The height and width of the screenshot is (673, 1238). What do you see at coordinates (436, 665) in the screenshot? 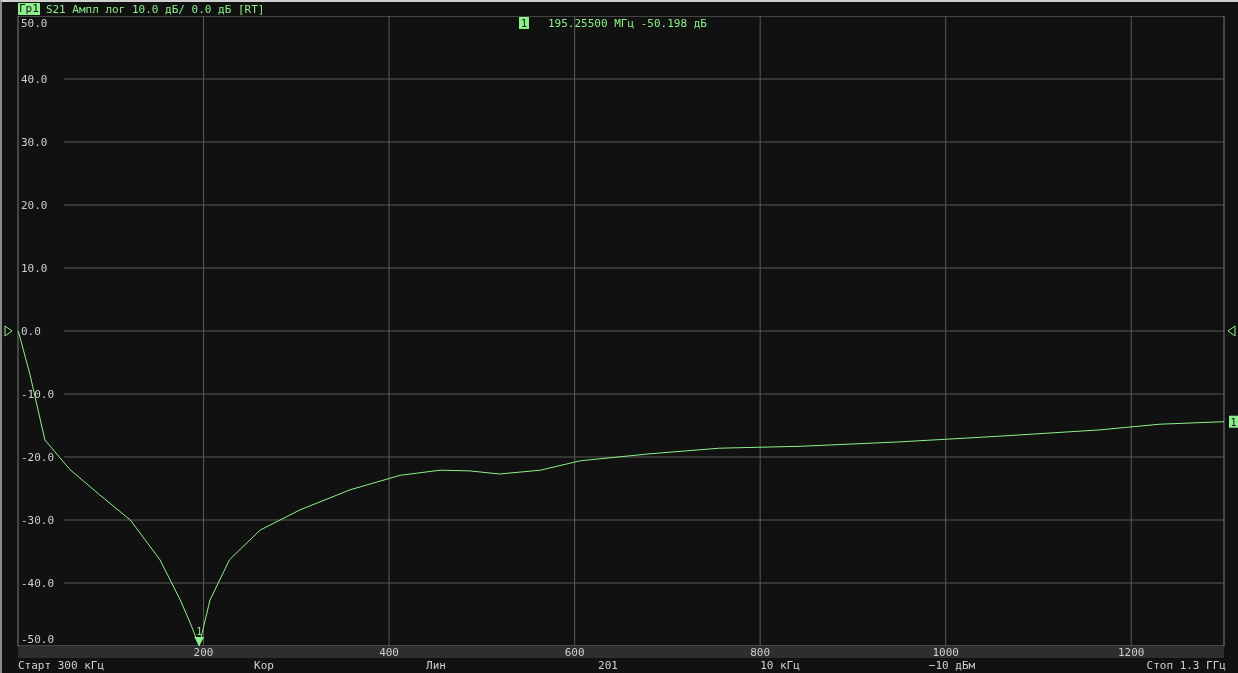
I see `status-item: Лин` at bounding box center [436, 665].